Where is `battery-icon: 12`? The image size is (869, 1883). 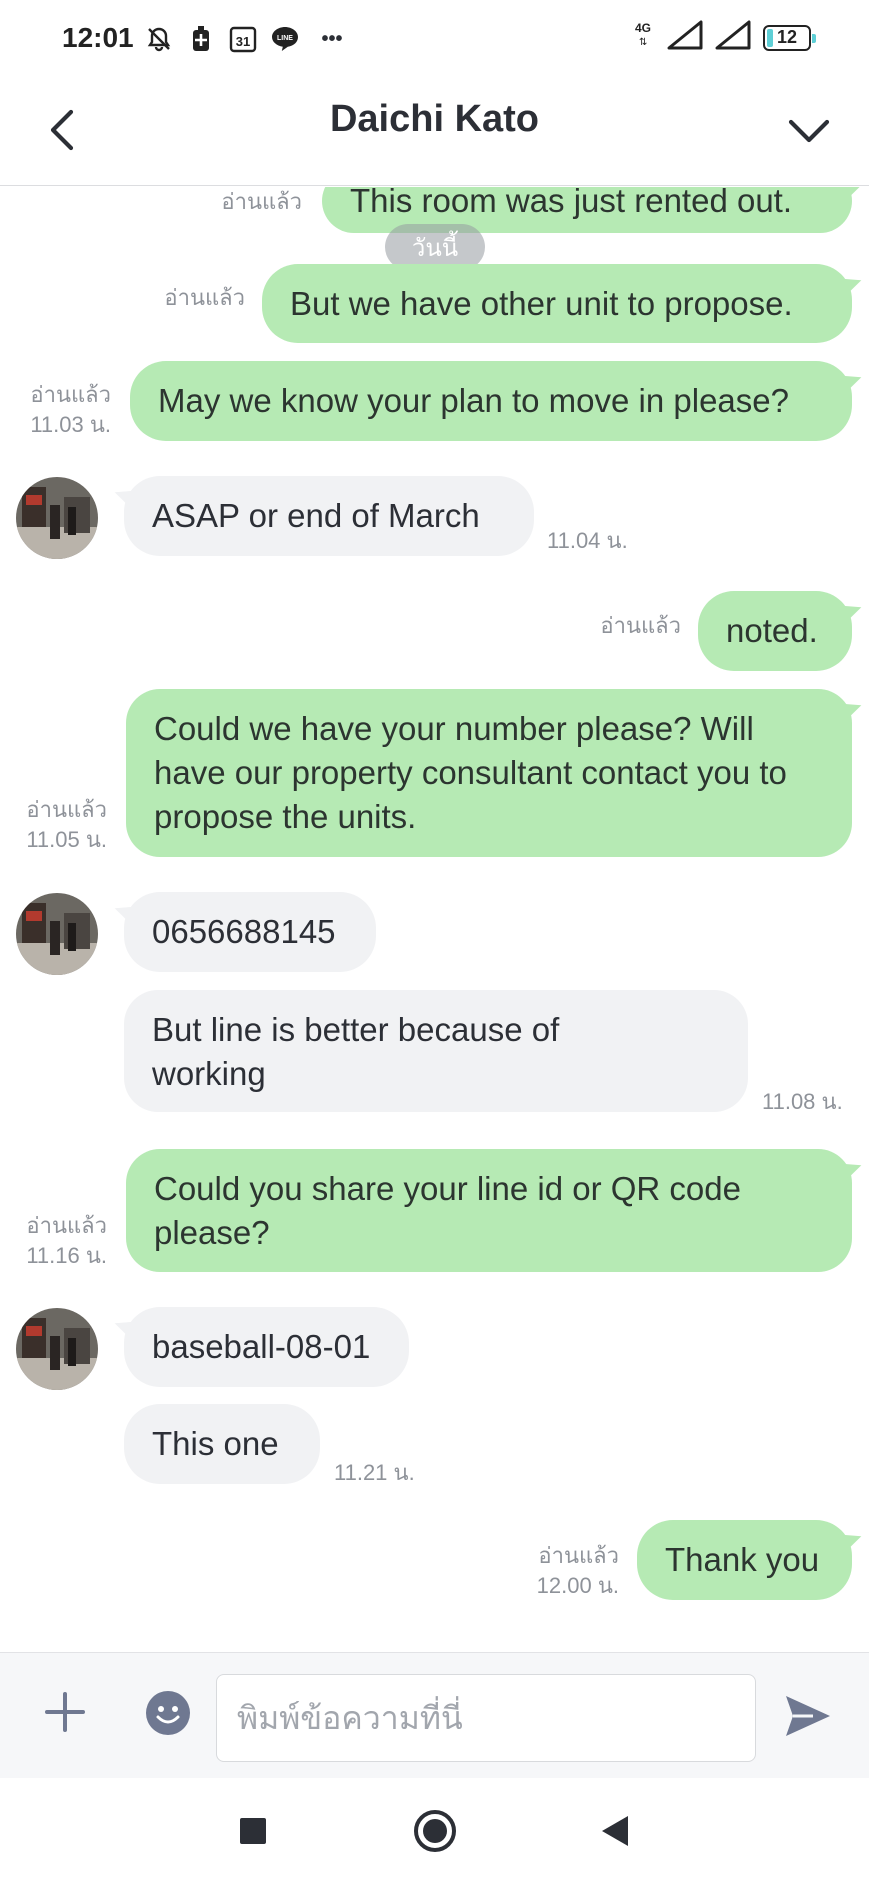
battery-icon: 12 is located at coordinates (789, 37).